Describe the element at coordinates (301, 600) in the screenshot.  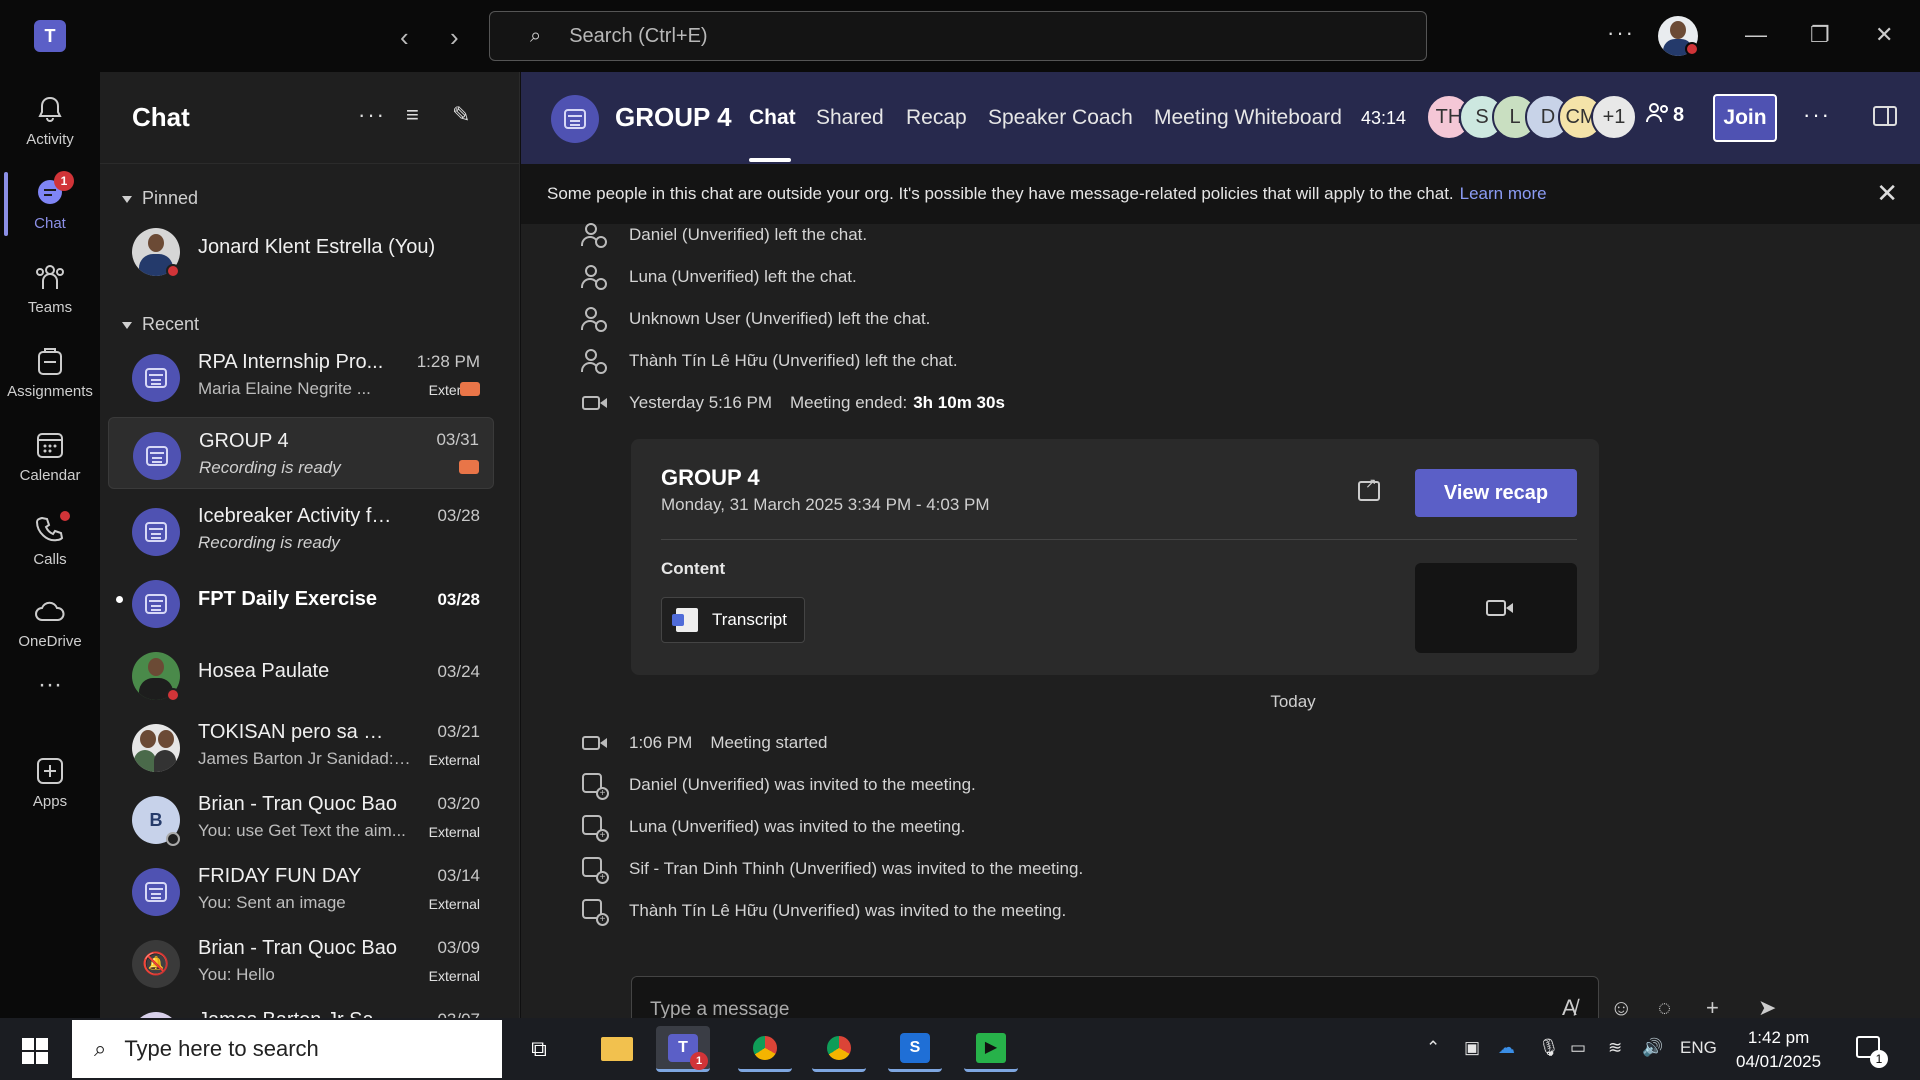
I see `chat-item-unread: FPT Daily Exercise 03/28` at that location.